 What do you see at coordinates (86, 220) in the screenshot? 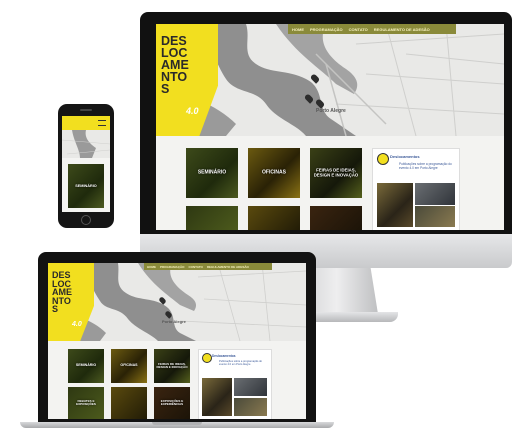
I see `phone-home-button` at bounding box center [86, 220].